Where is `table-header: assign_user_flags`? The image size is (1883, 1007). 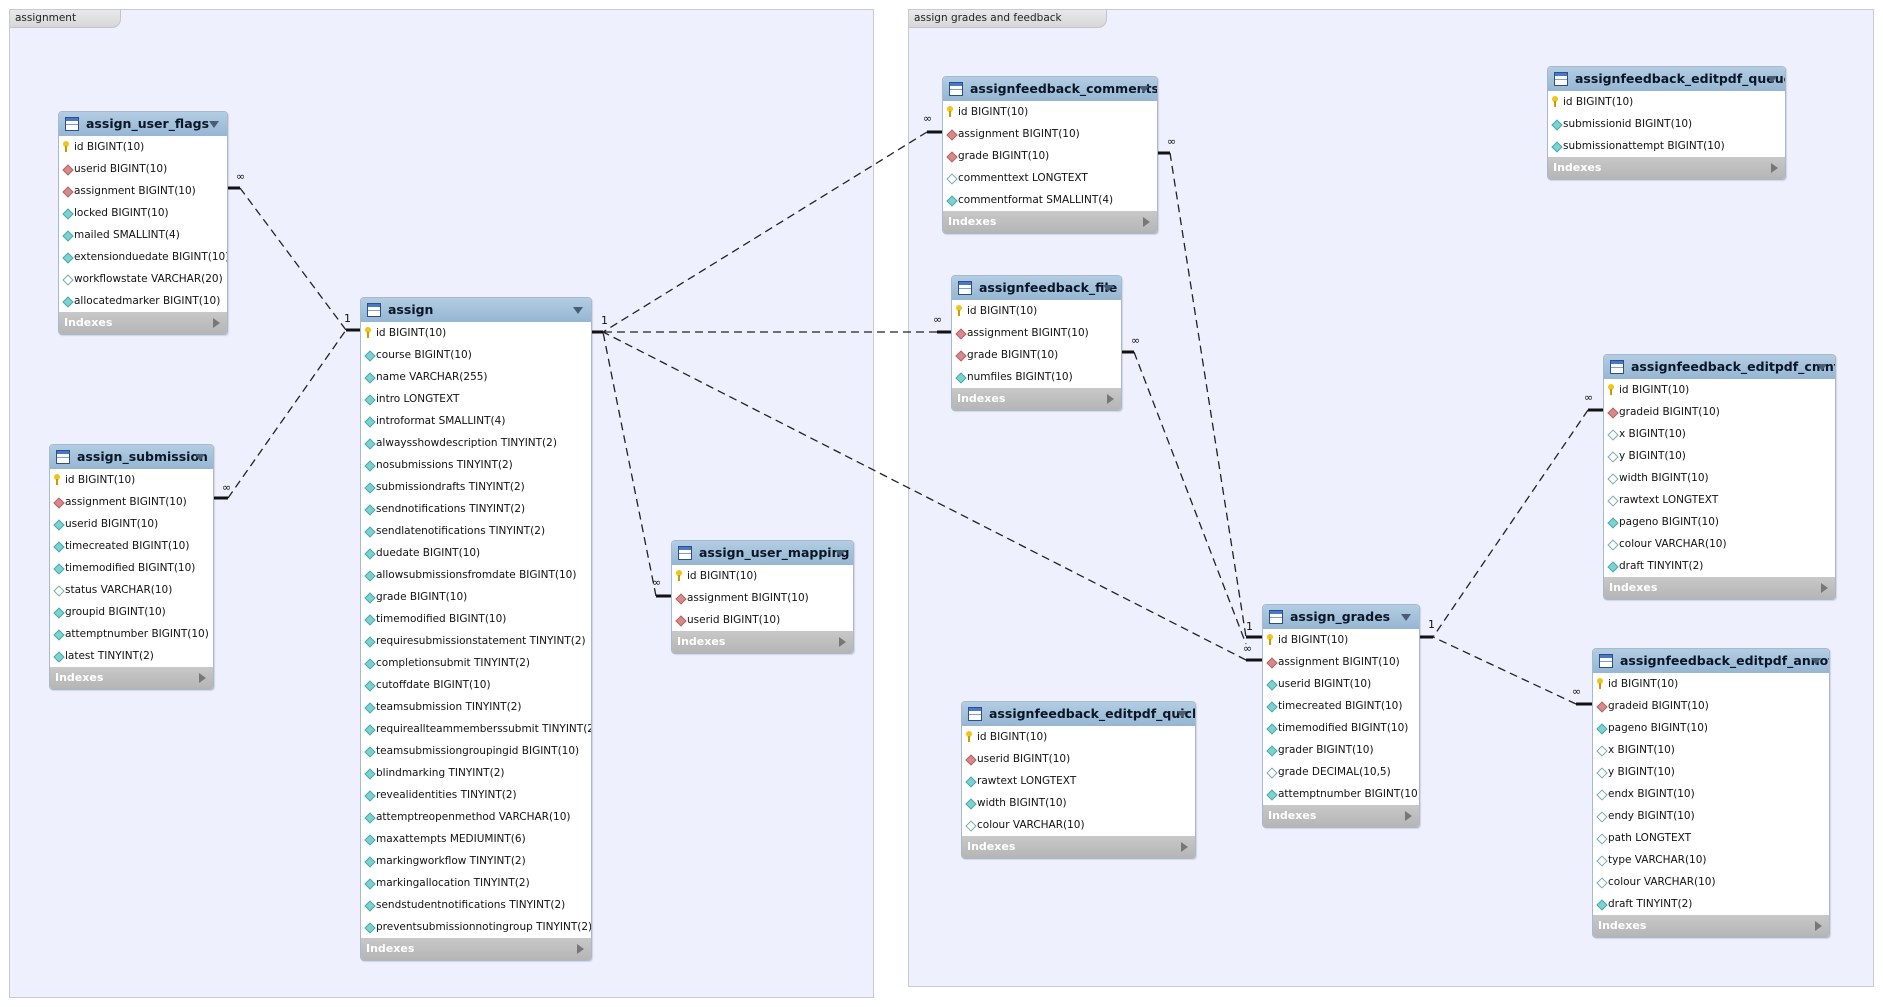
table-header: assign_user_flags is located at coordinates (143, 124).